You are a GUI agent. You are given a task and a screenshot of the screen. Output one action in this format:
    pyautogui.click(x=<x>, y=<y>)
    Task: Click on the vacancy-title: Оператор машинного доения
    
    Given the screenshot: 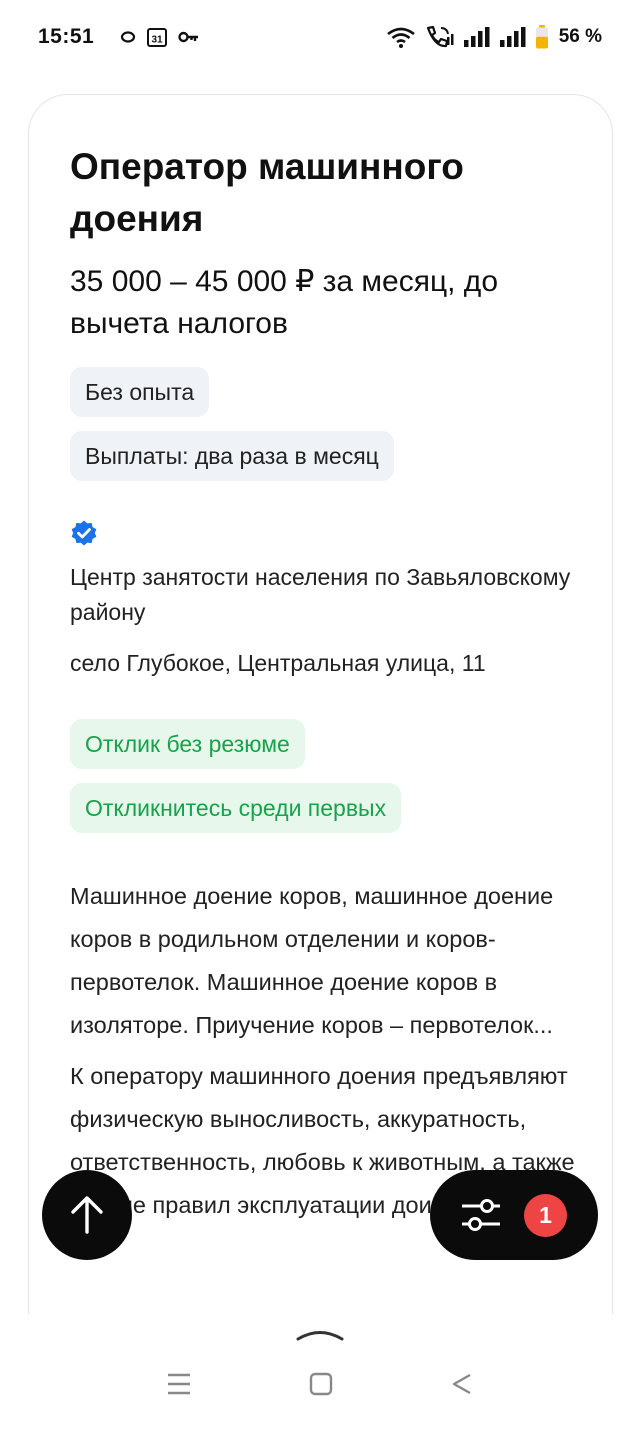 What is the action you would take?
    pyautogui.click(x=267, y=192)
    